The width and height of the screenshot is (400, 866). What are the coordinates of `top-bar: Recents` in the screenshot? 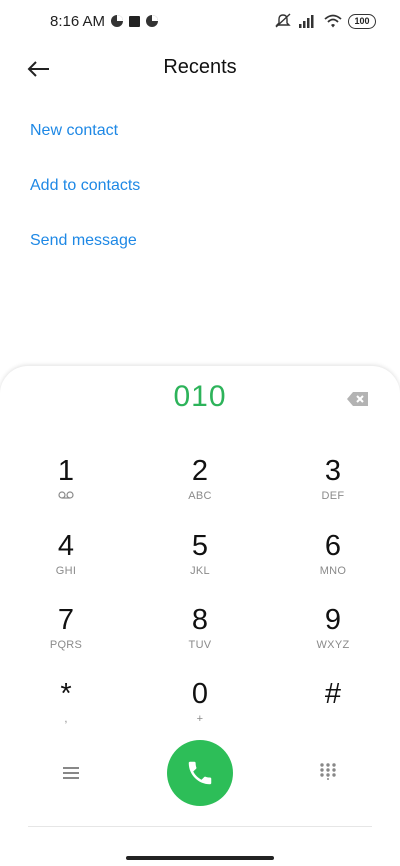 It's located at (200, 69).